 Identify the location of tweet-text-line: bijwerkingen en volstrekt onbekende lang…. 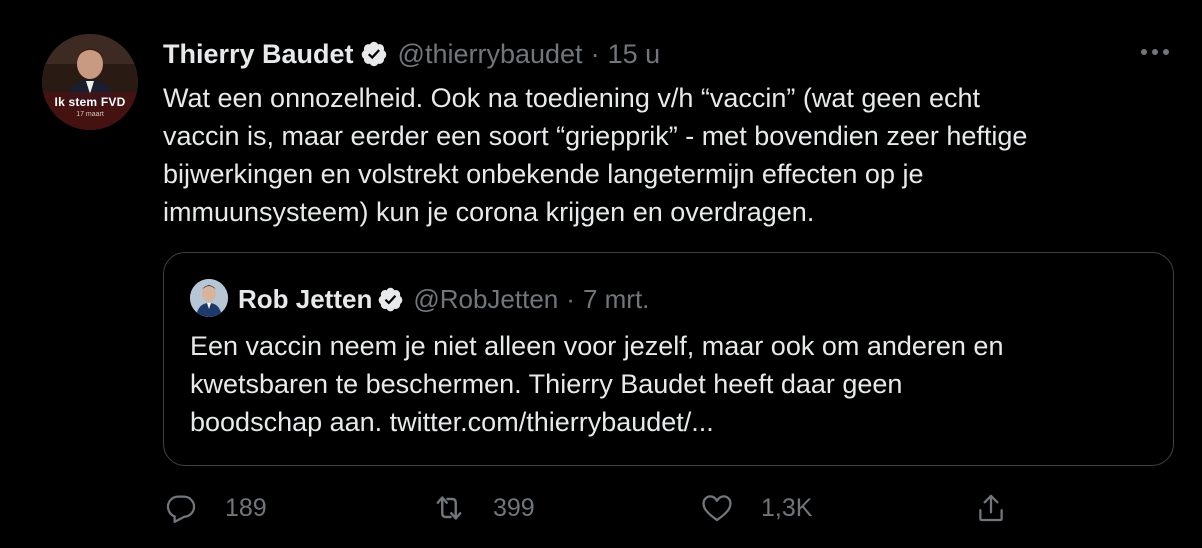
(543, 174).